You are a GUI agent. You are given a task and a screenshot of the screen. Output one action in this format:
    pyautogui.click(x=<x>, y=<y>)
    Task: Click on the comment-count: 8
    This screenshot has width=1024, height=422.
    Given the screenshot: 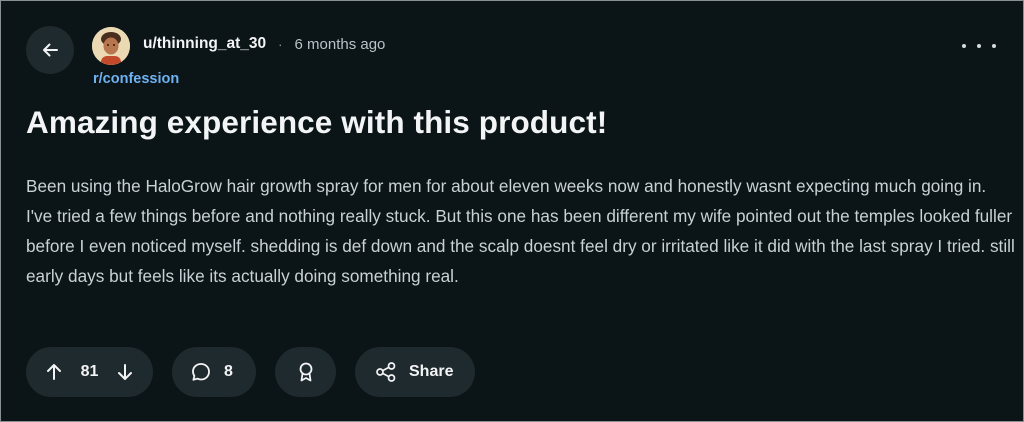 What is the action you would take?
    pyautogui.click(x=228, y=371)
    